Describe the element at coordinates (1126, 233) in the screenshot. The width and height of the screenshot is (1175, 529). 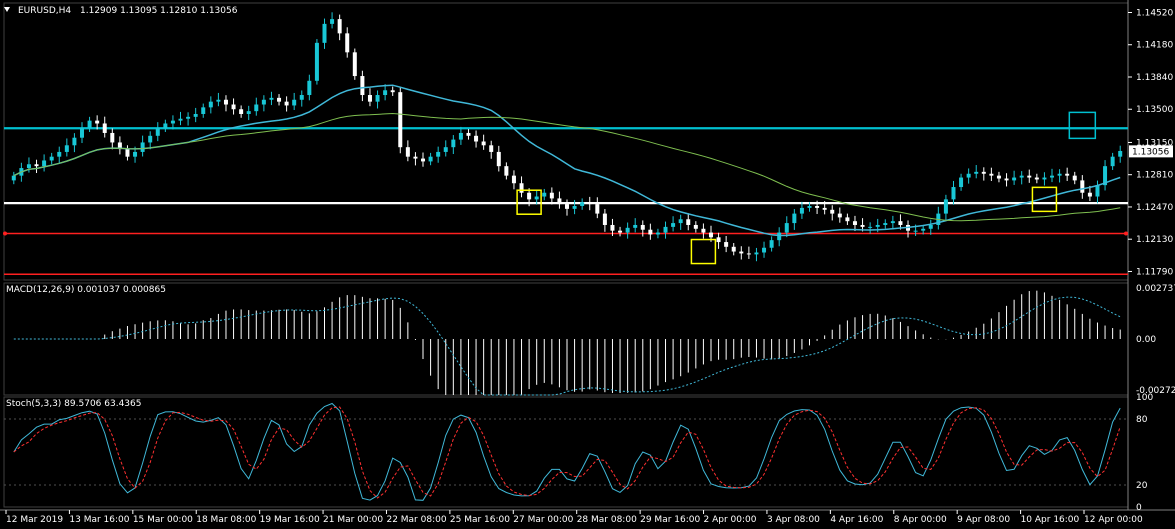
I see `level-anchor-right` at that location.